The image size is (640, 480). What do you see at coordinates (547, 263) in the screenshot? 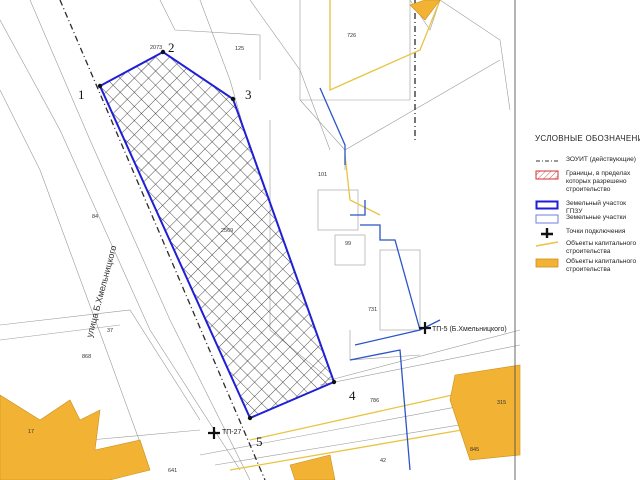
I see `orange-fill-icon` at bounding box center [547, 263].